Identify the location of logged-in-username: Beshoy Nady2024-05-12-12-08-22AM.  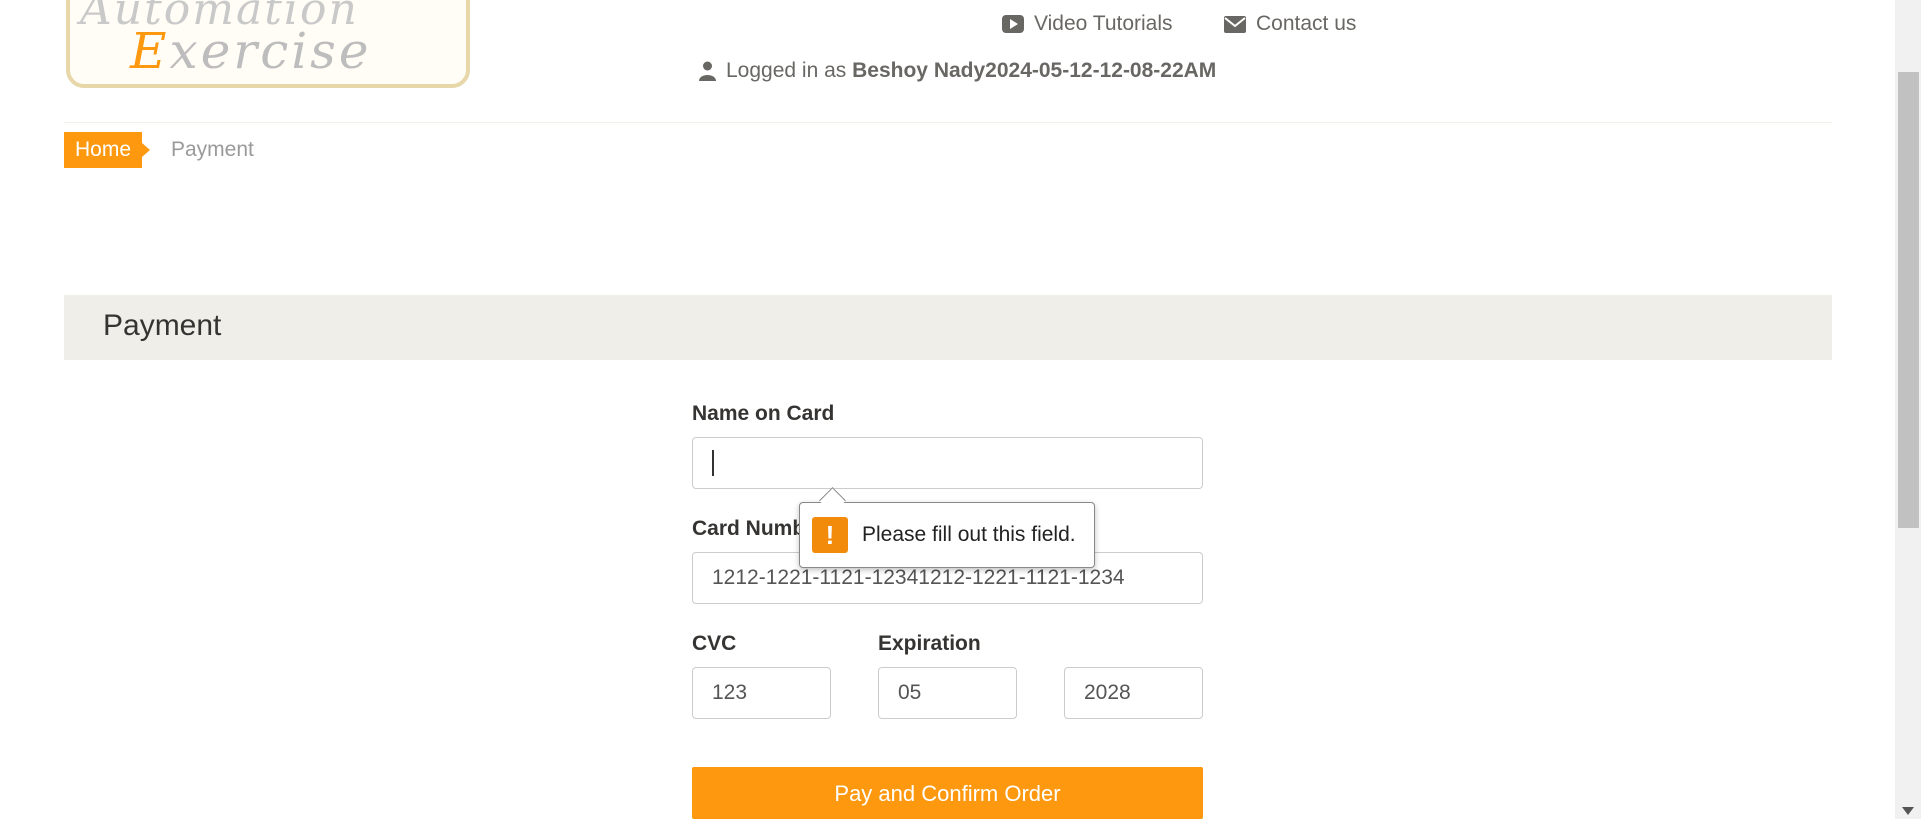
(1034, 70).